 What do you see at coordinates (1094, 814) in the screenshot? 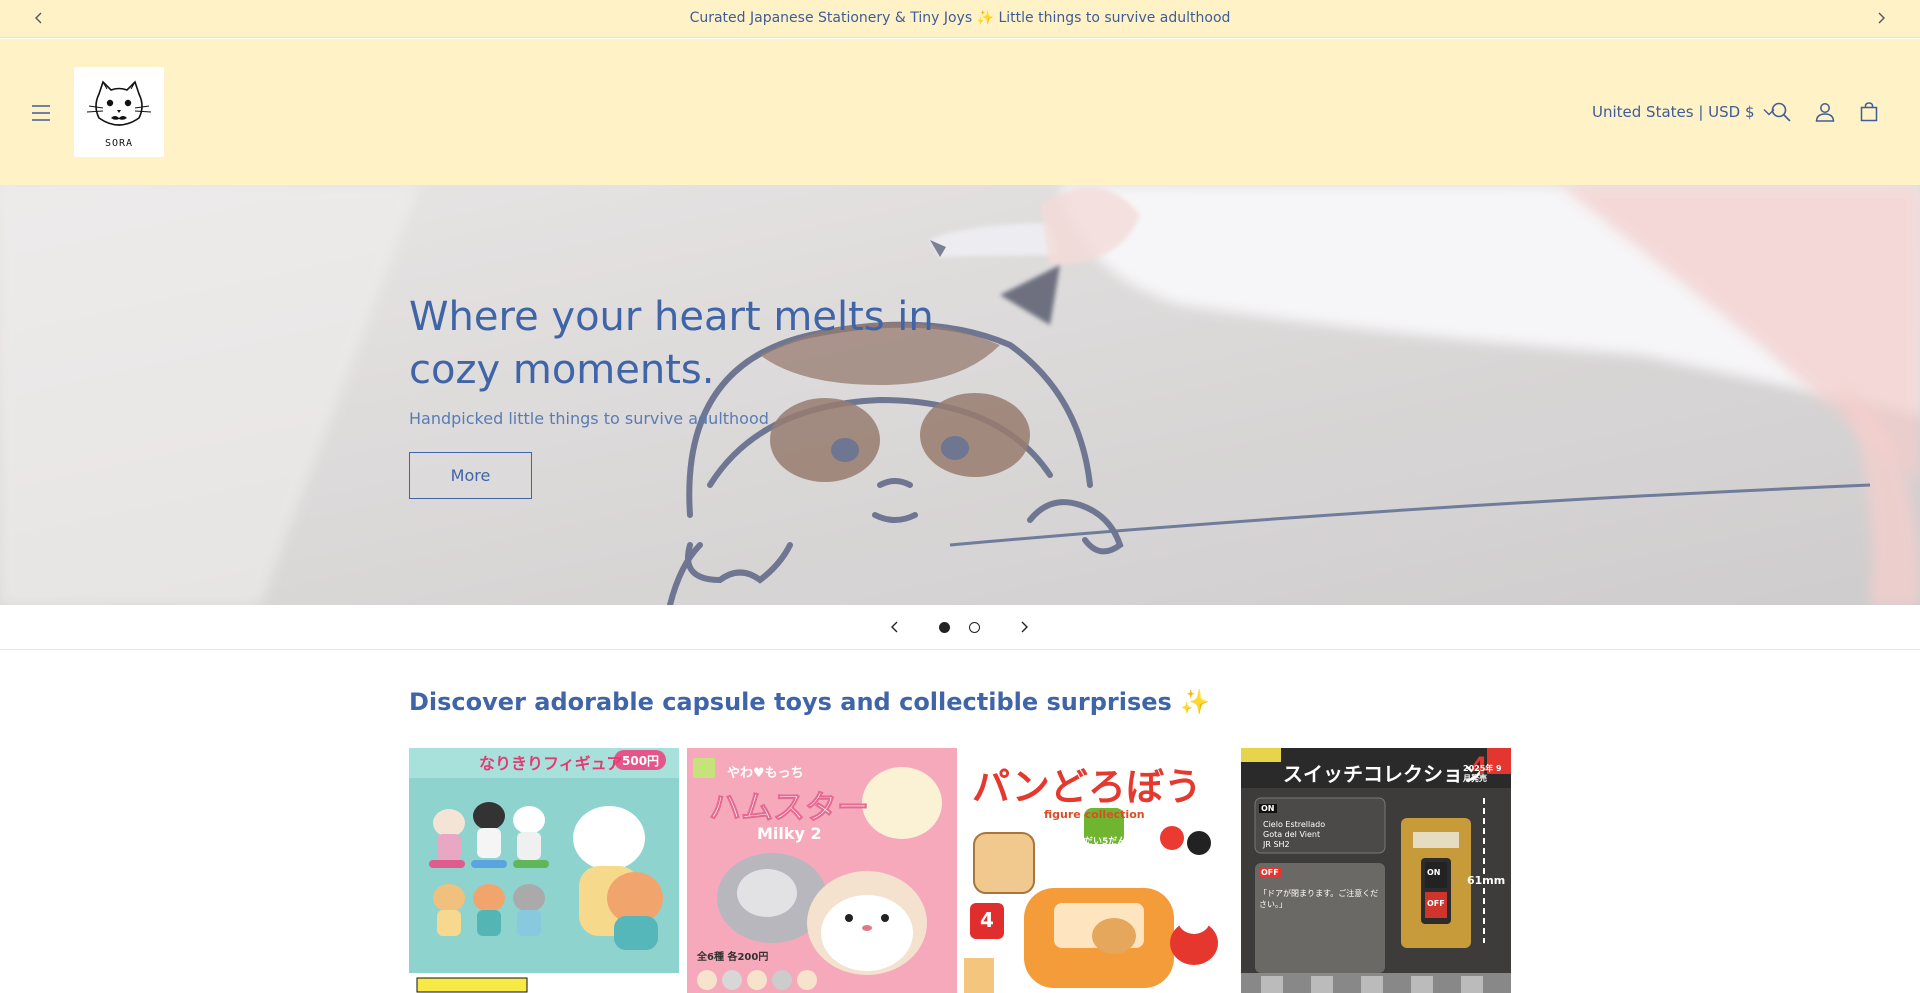
I see `card-sub-text: figure collection` at bounding box center [1094, 814].